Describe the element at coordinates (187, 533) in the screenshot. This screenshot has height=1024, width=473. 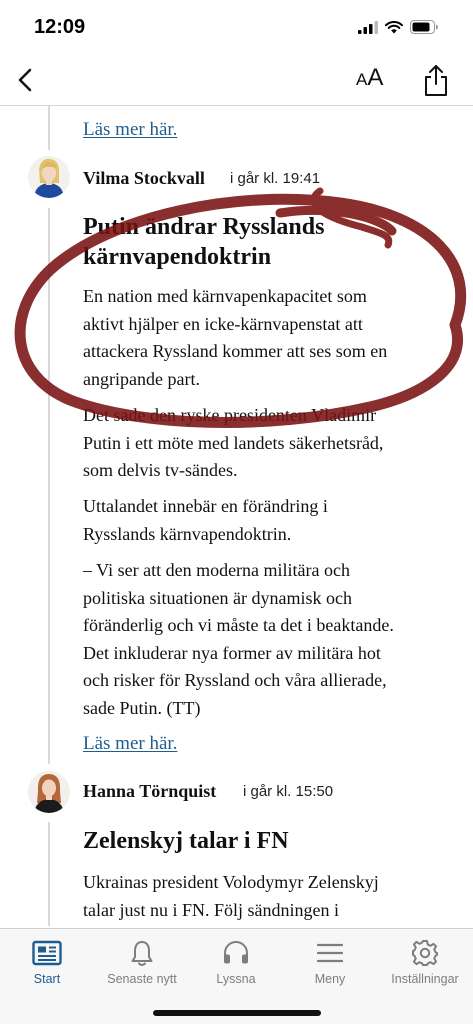
I see `paragraph-line: Rysslands kärnvapendoktrin.` at that location.